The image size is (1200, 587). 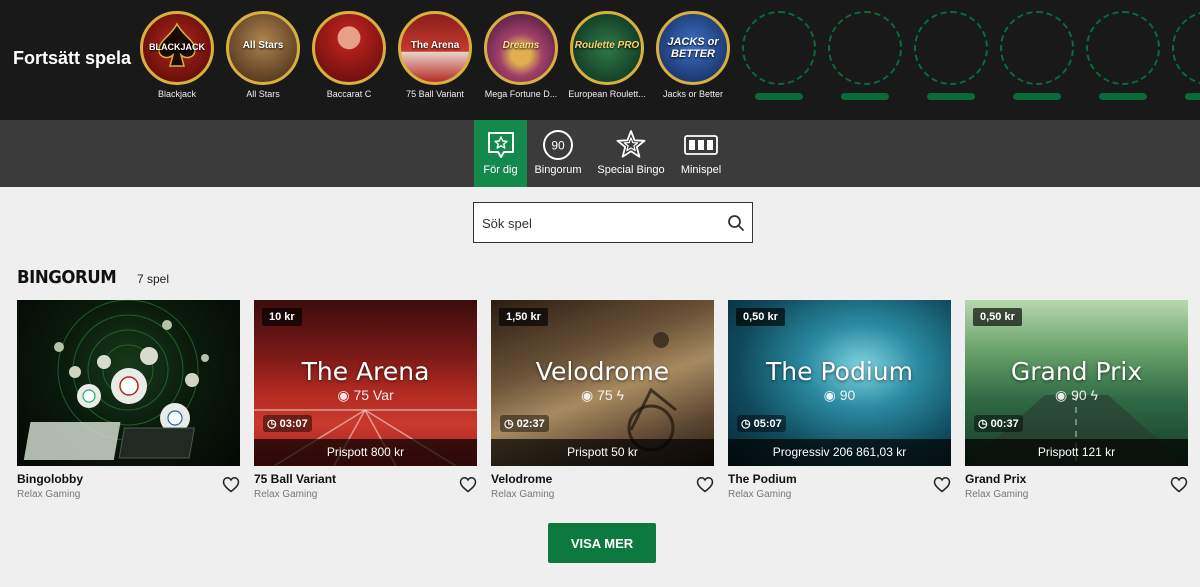 I want to click on game-name: Velodrome, so click(x=602, y=479).